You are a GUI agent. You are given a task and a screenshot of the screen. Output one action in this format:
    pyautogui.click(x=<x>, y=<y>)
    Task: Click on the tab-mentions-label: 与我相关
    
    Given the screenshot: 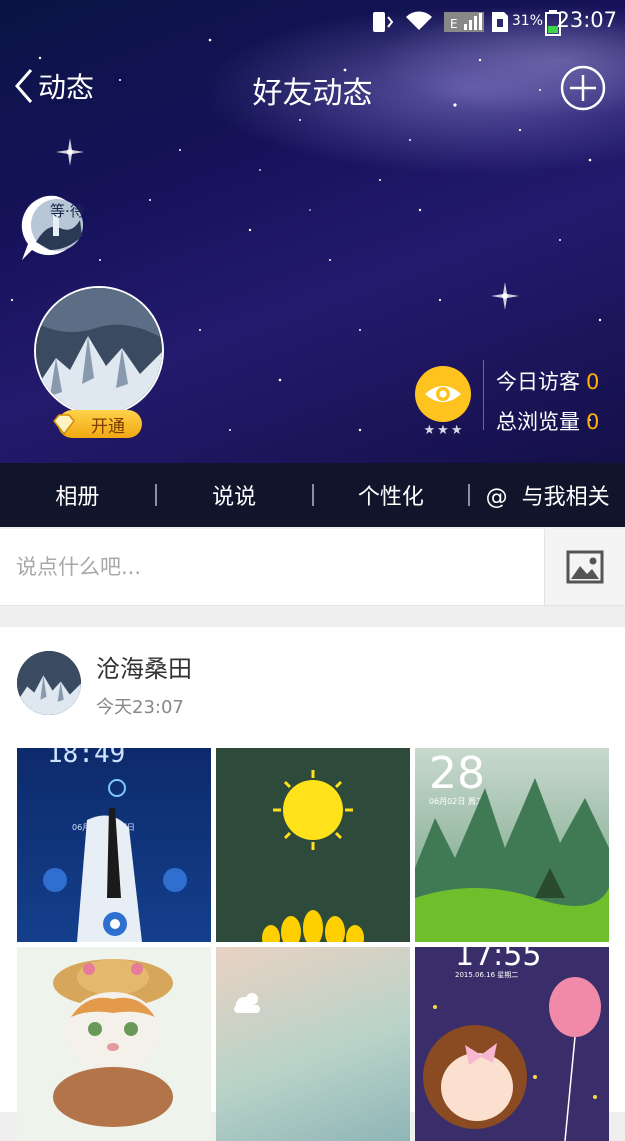 What is the action you would take?
    pyautogui.click(x=565, y=497)
    